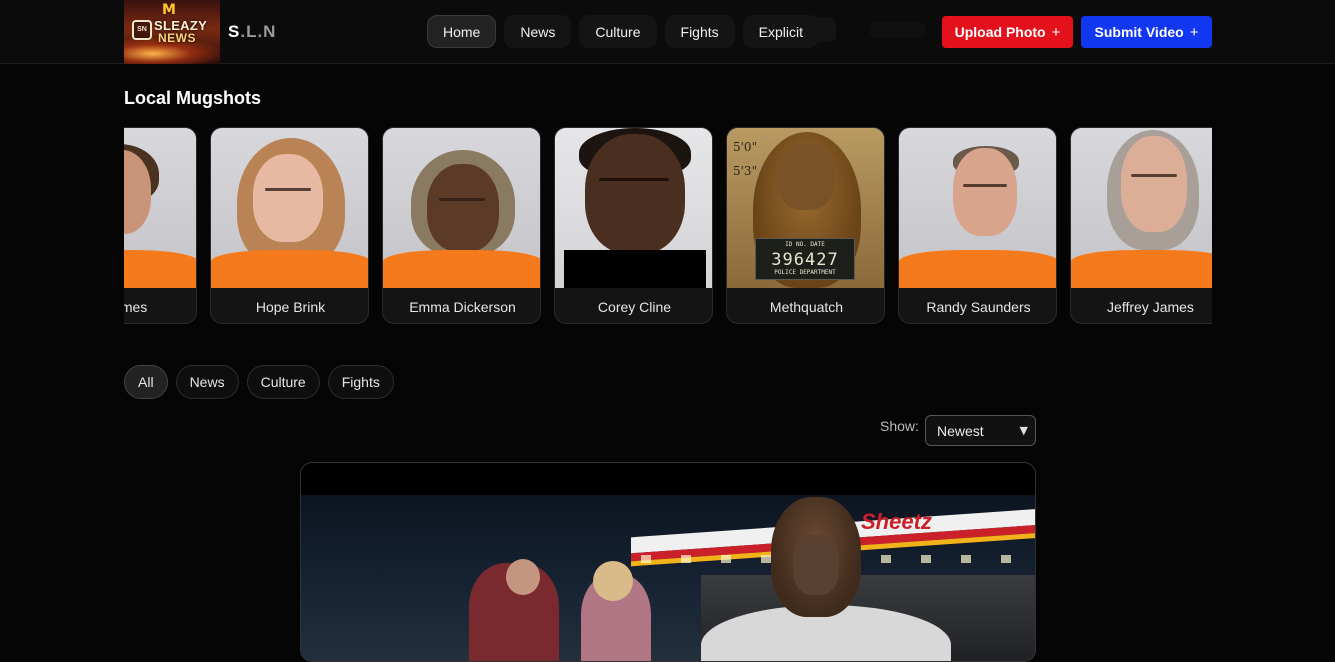 This screenshot has width=1335, height=662. Describe the element at coordinates (1000, 32) in the screenshot. I see `upload-photo-label: Upload Photo` at that location.